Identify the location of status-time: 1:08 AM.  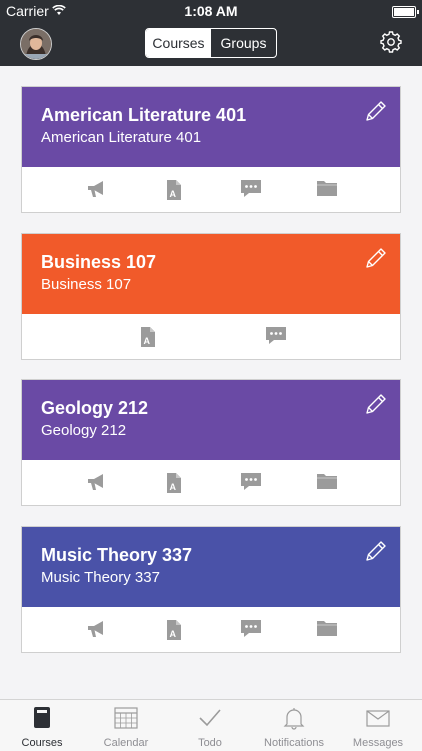
(211, 11).